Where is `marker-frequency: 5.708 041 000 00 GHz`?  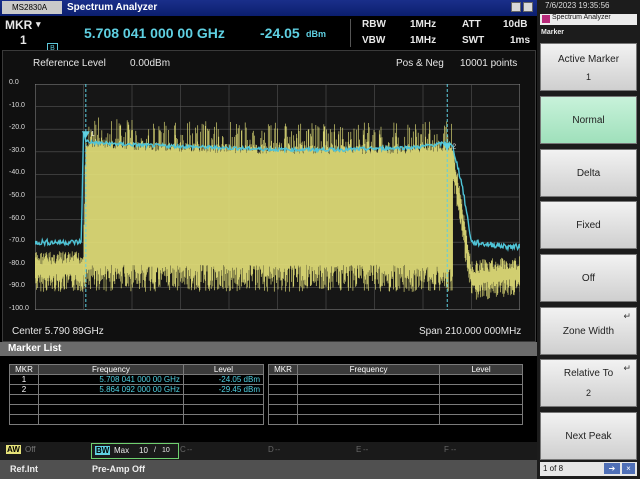
marker-frequency: 5.708 041 000 00 GHz is located at coordinates (154, 33).